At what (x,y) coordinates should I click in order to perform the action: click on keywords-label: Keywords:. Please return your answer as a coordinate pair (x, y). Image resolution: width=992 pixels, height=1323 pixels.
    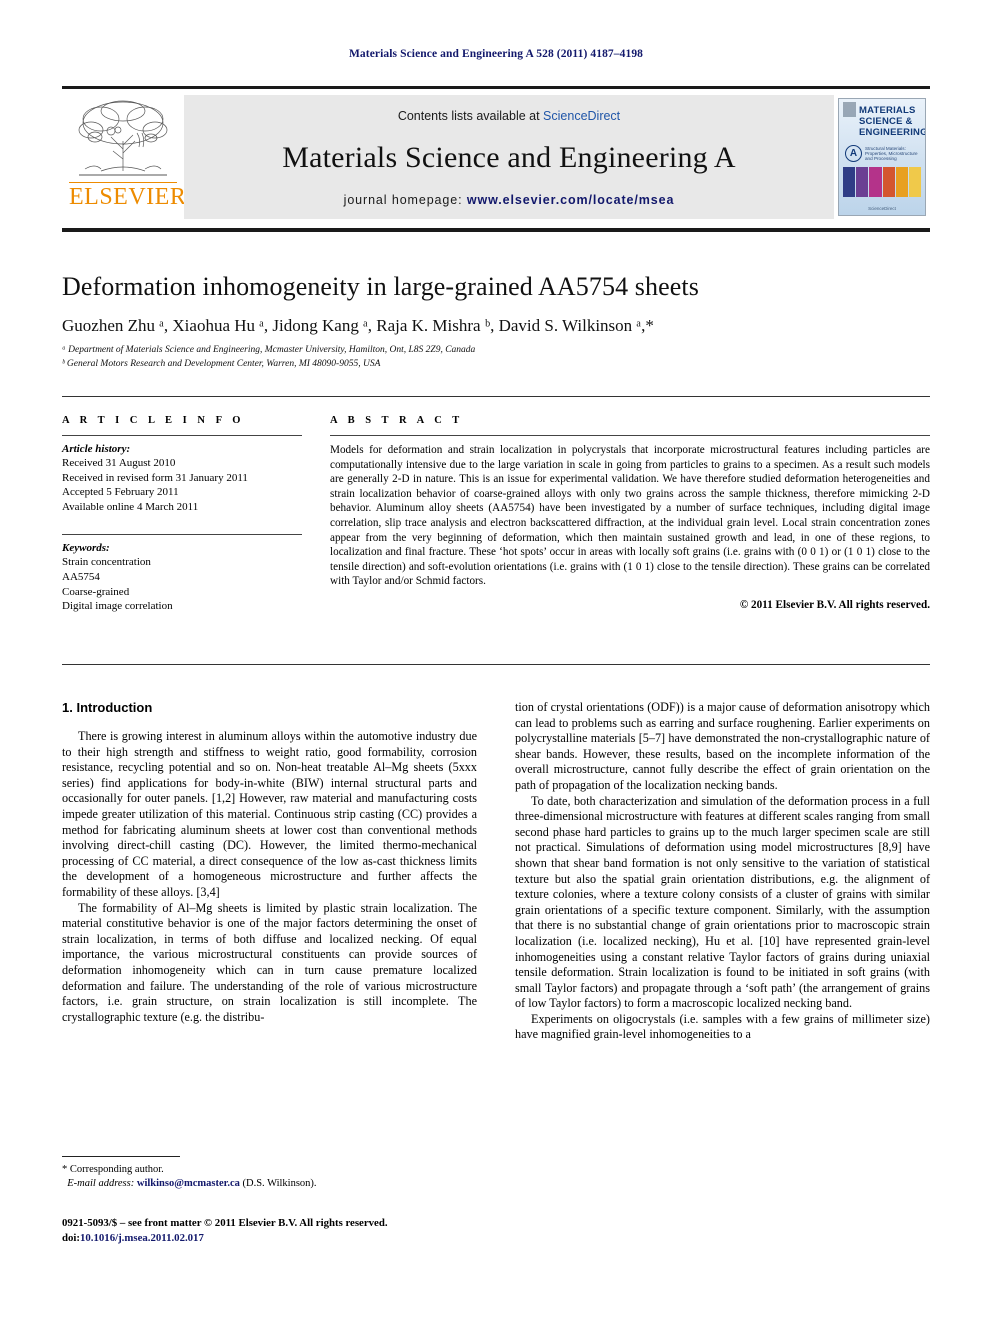
    Looking at the image, I should click on (86, 548).